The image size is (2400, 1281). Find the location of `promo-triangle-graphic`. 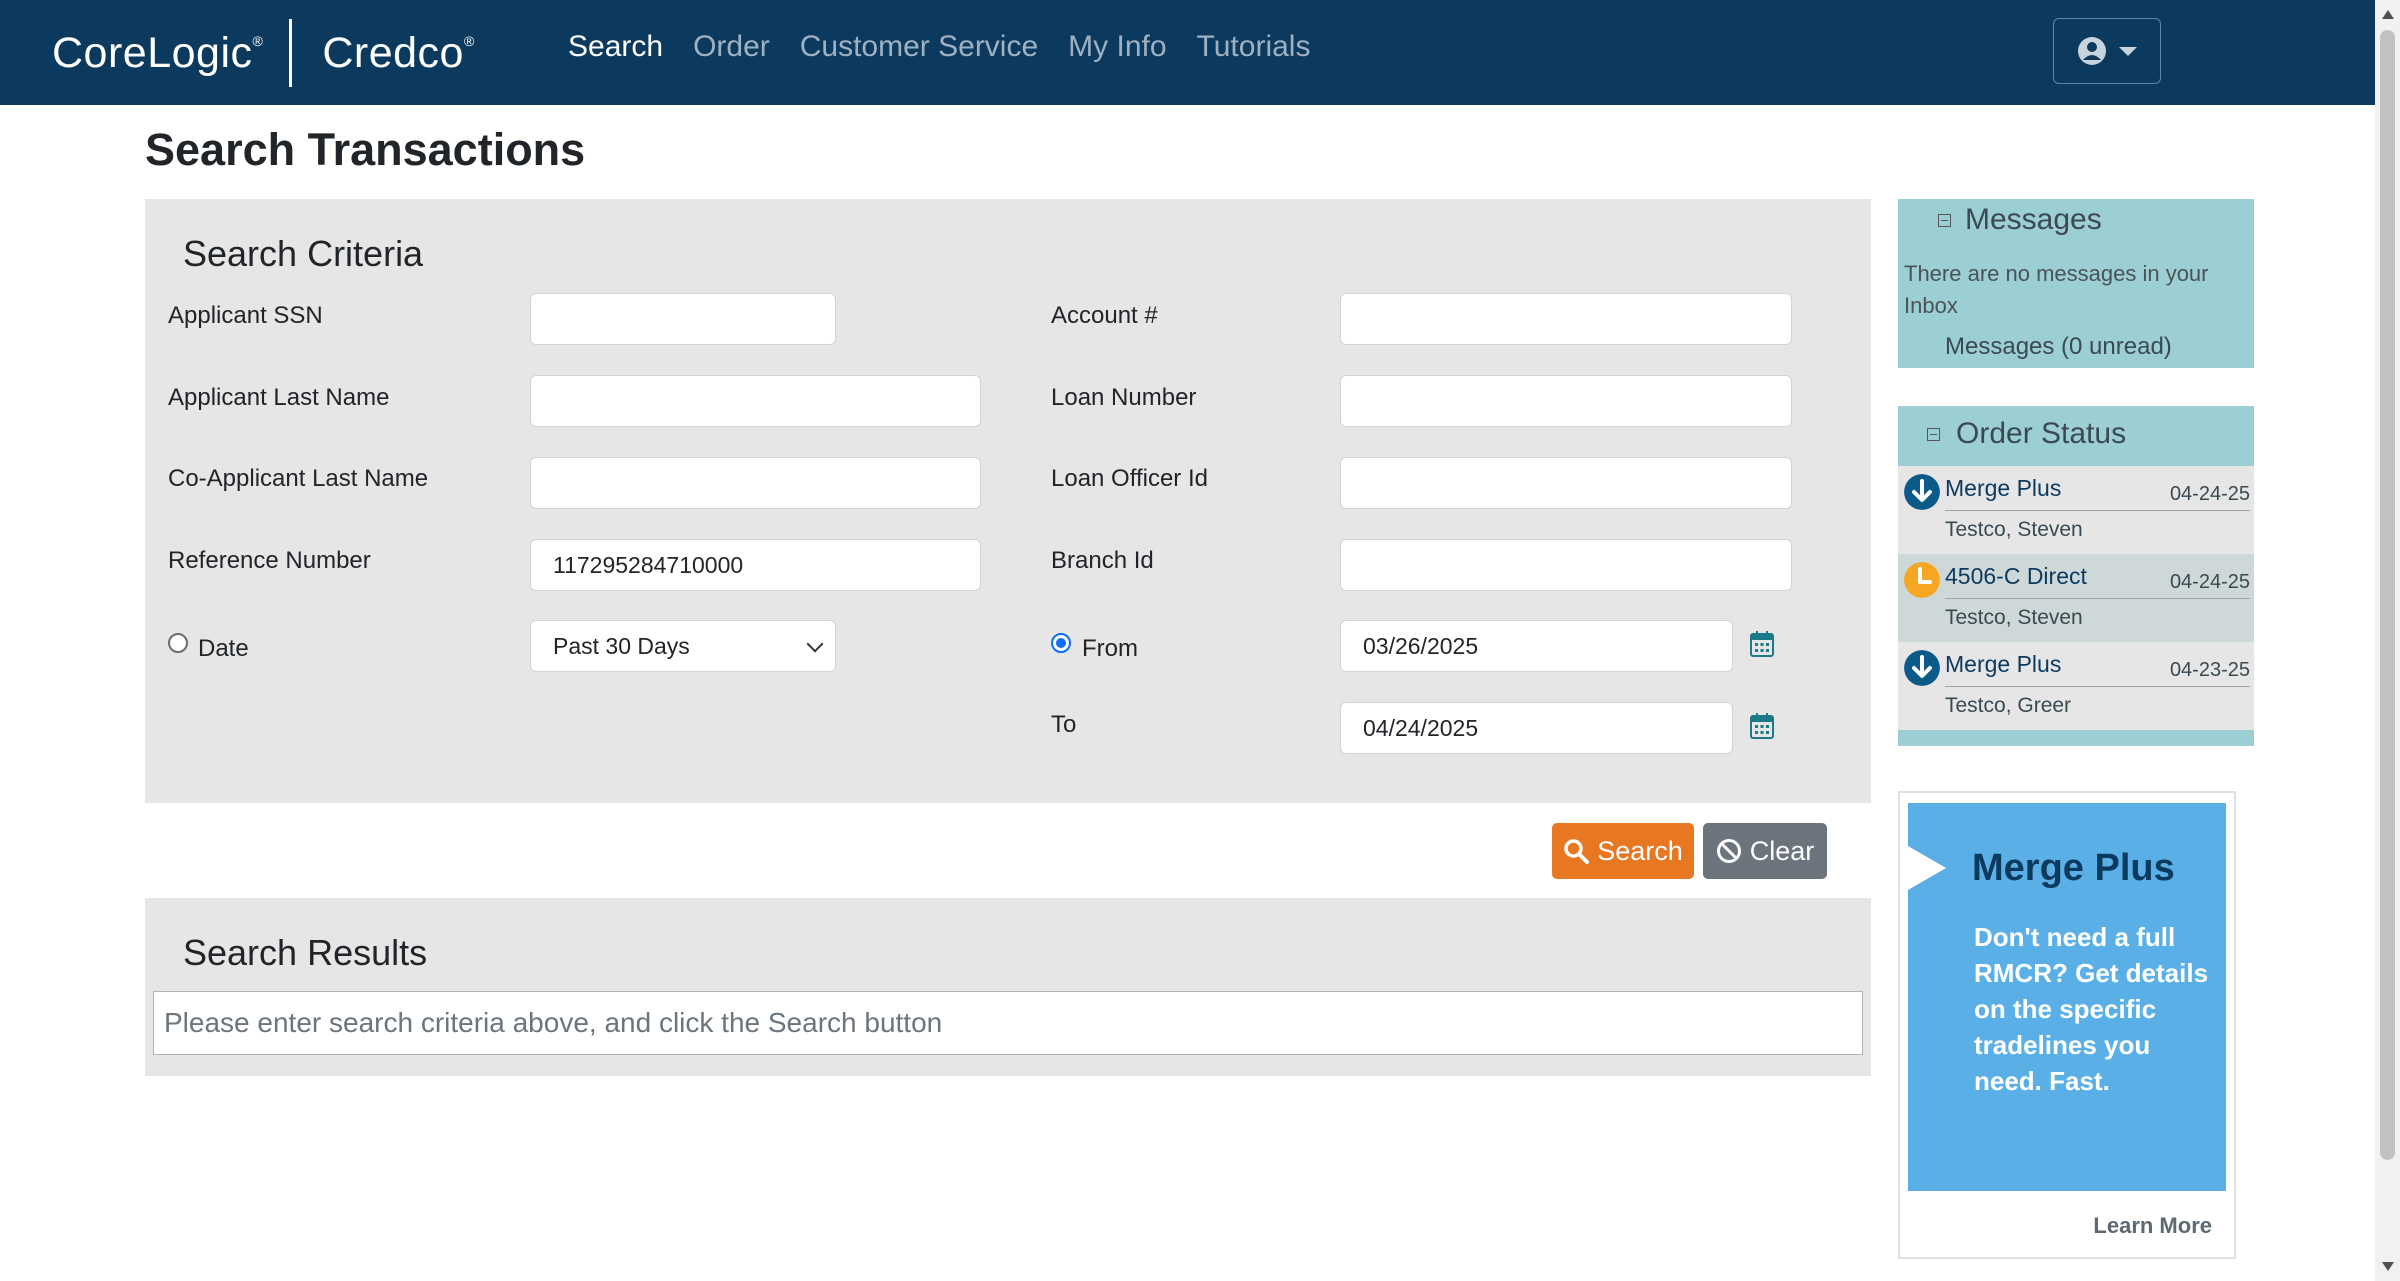

promo-triangle-graphic is located at coordinates (1927, 868).